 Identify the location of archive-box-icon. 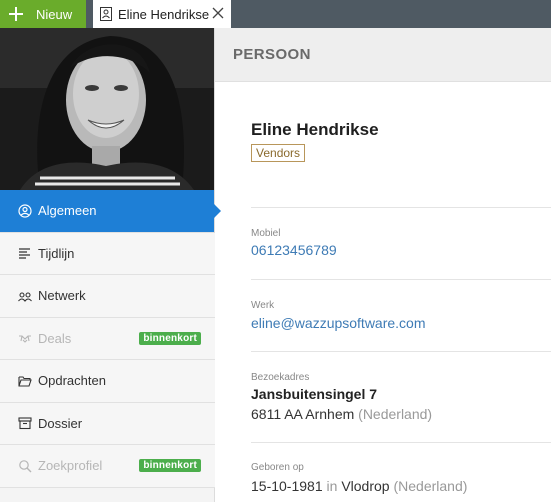
(25, 423).